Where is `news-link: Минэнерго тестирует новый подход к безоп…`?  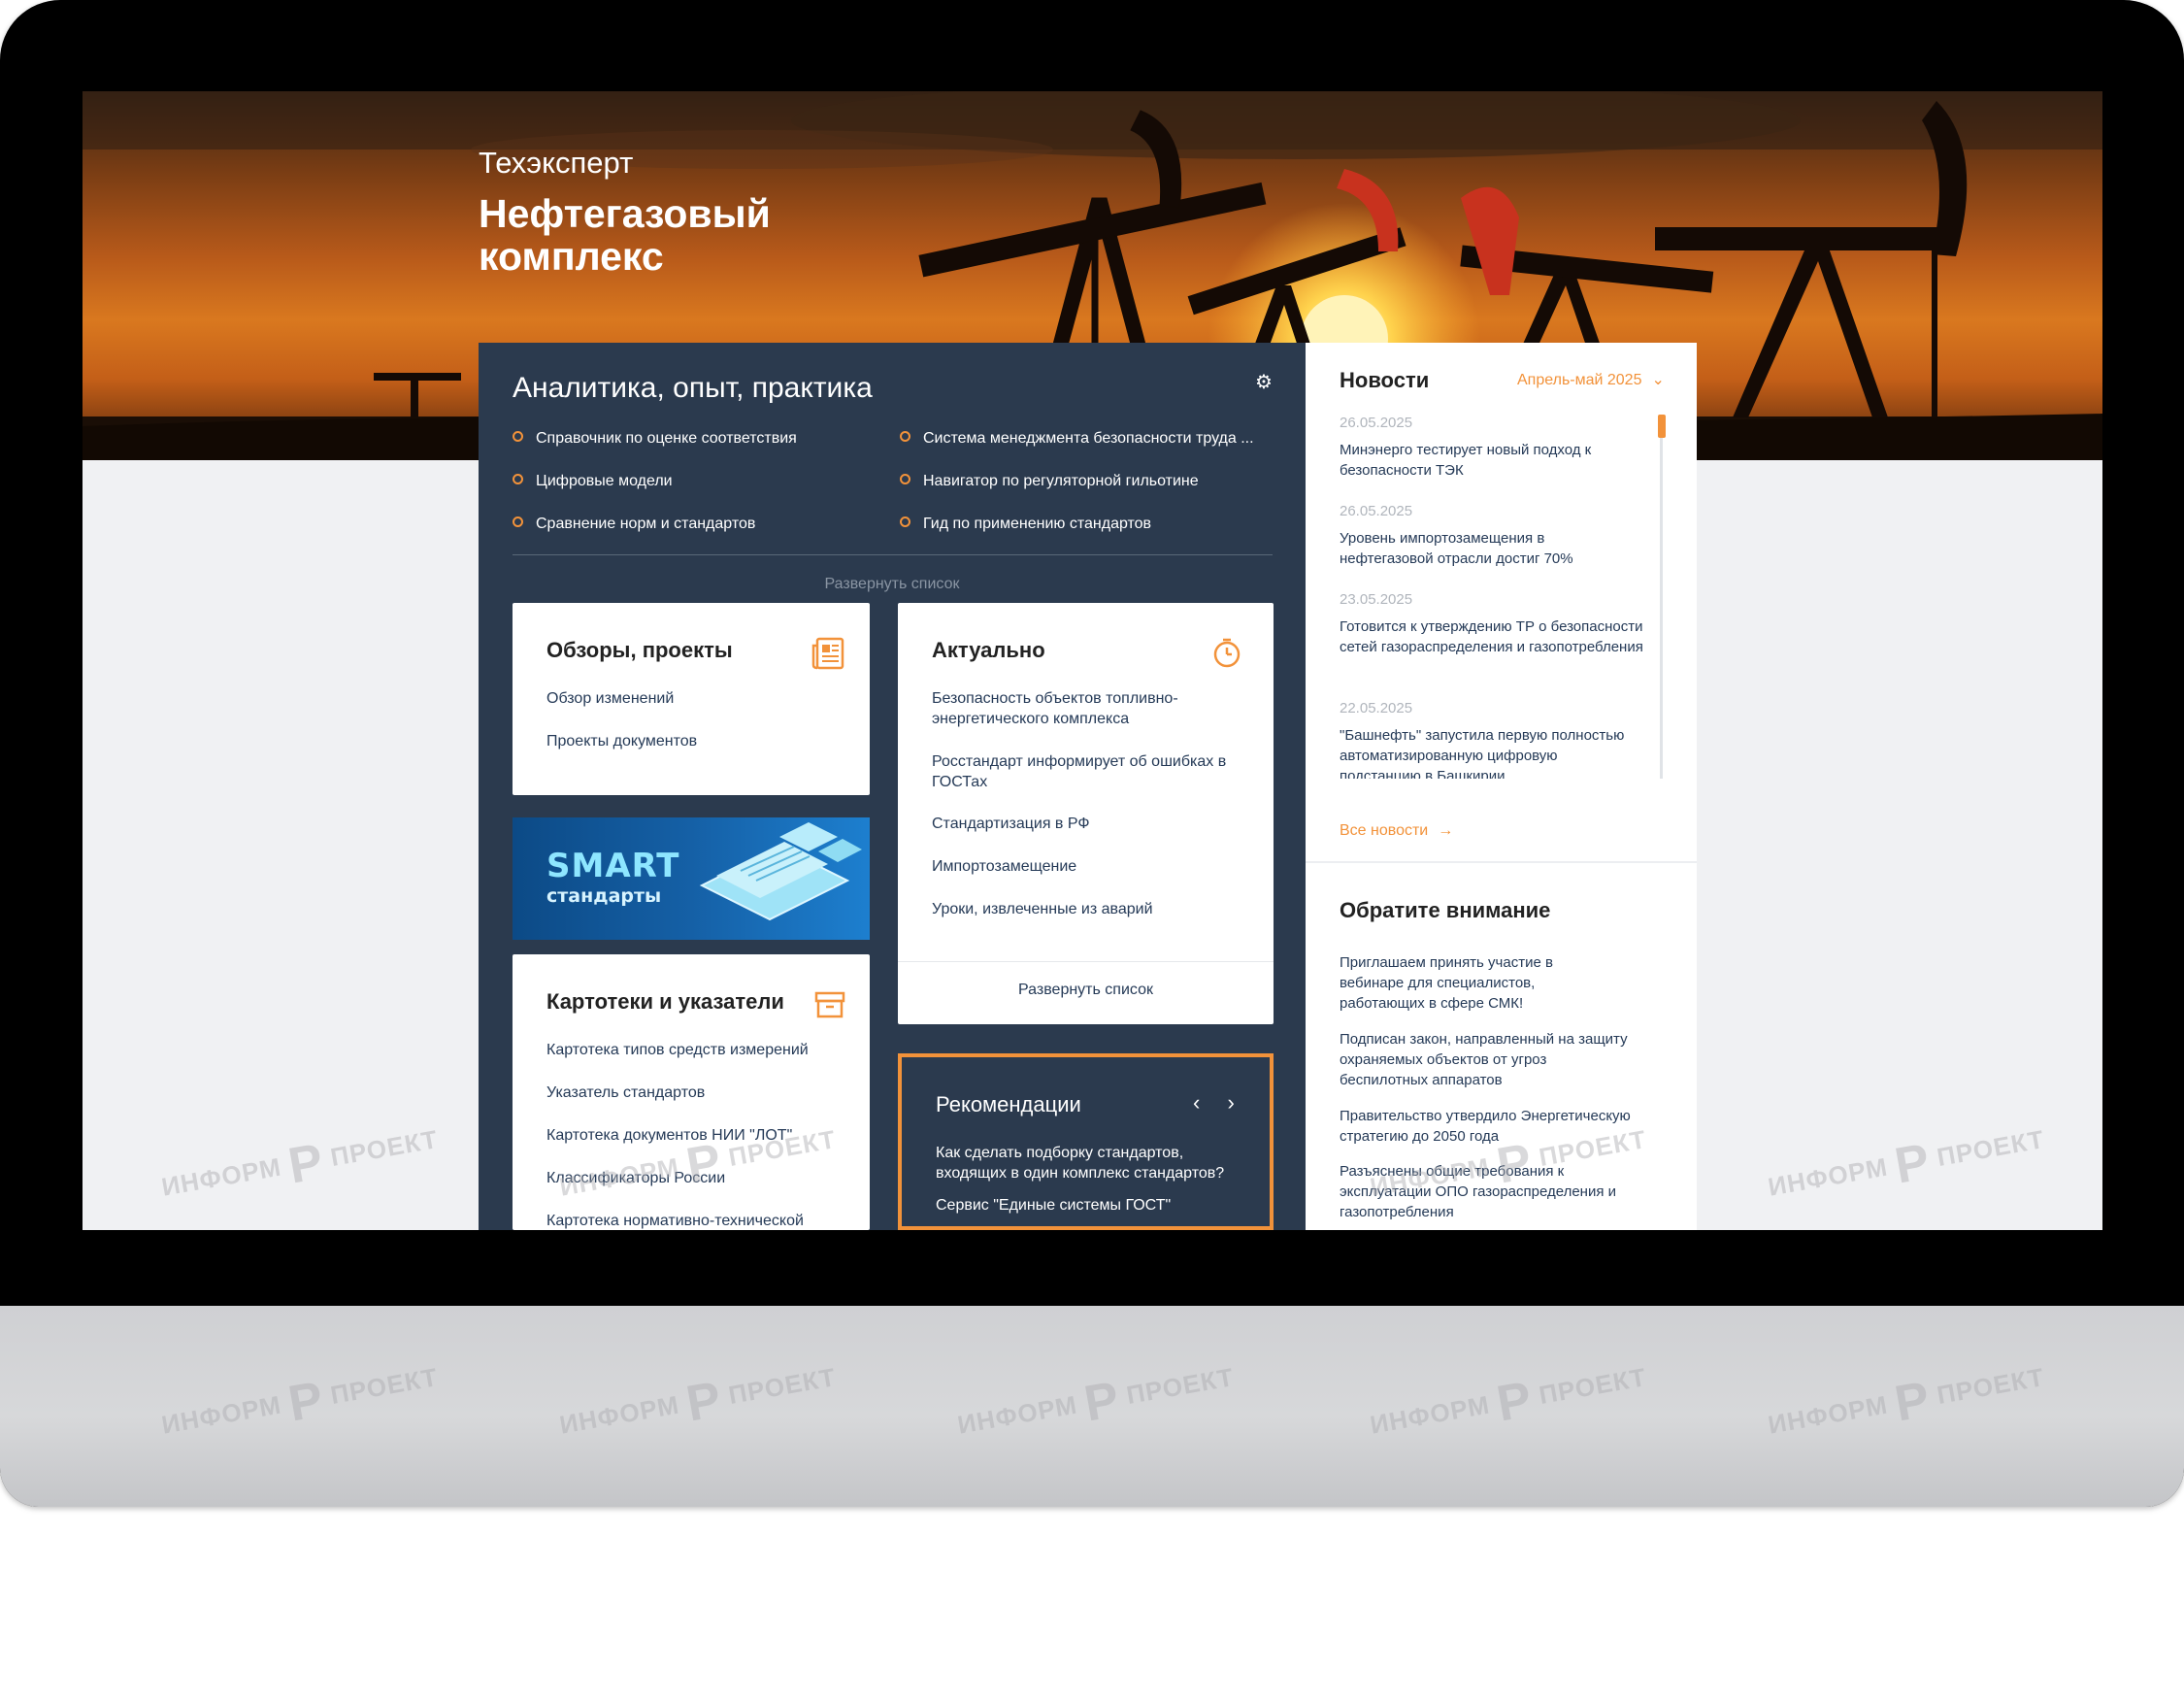 news-link: Минэнерго тестирует новый подход к безоп… is located at coordinates (1485, 460).